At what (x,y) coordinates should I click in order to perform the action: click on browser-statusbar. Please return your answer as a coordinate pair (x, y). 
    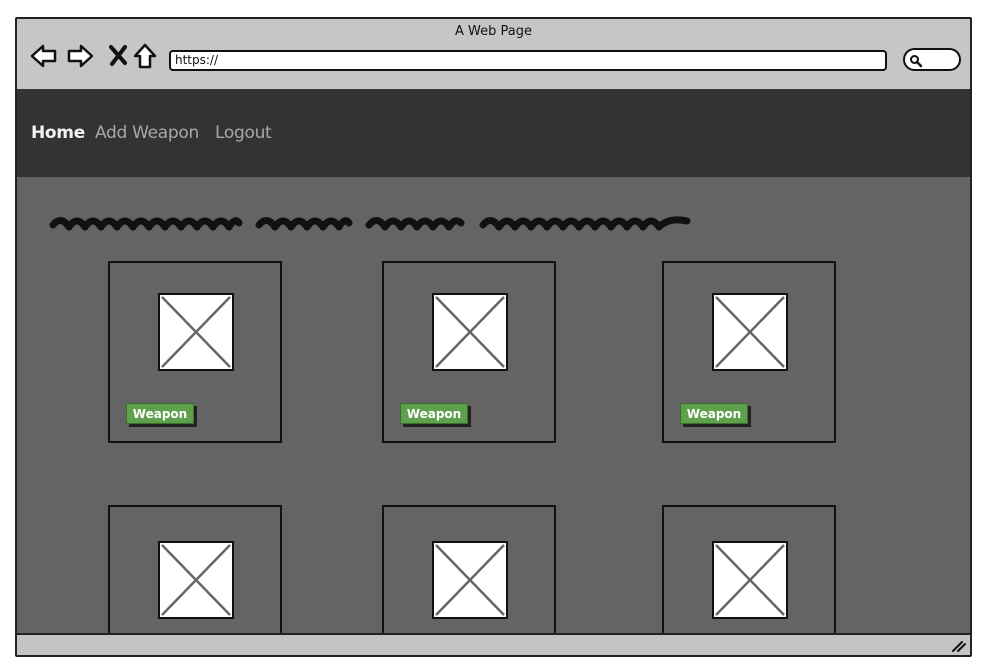
    Looking at the image, I should click on (493, 644).